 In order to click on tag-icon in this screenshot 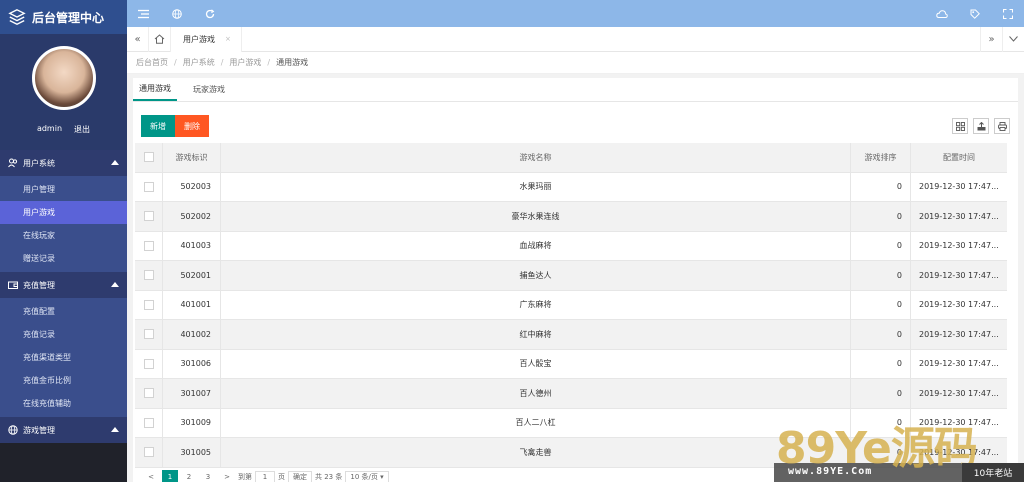, I will do `click(974, 13)`.